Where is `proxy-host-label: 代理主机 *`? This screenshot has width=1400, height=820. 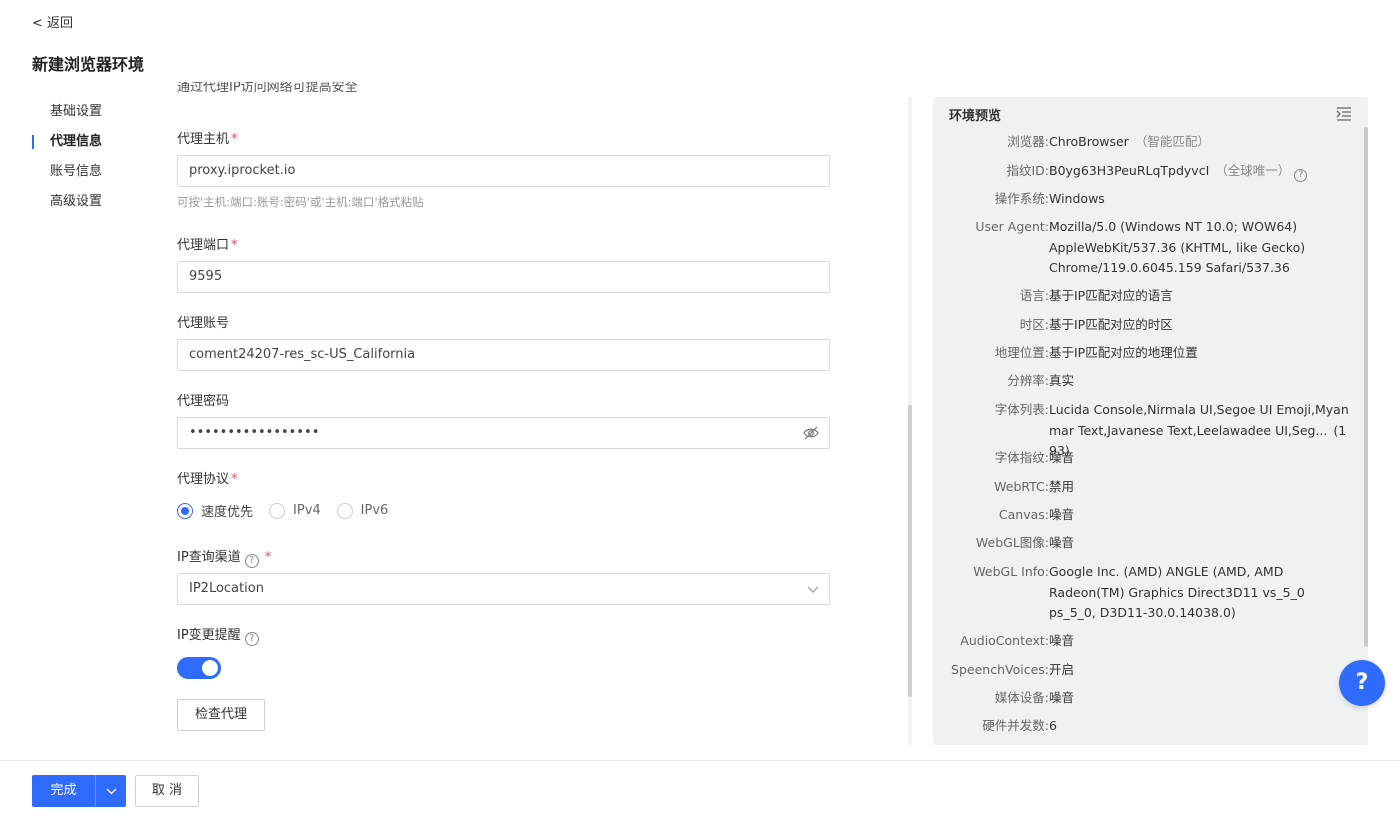
proxy-host-label: 代理主机 * is located at coordinates (207, 139).